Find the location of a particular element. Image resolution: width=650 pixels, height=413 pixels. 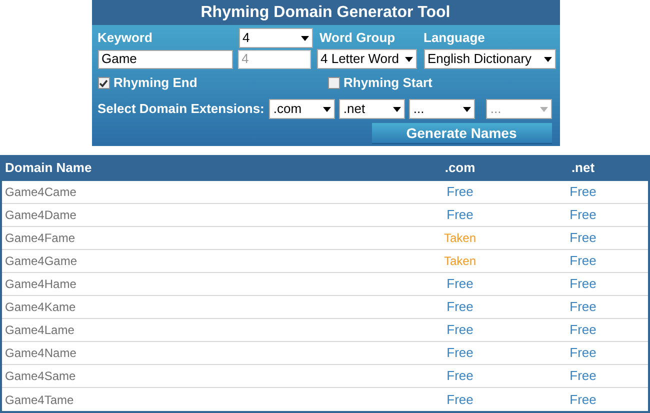

extensions-label: Select Domain Extensions: is located at coordinates (181, 109).